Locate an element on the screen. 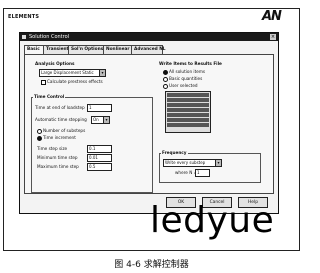  all-items-label: All solution items is located at coordinates (187, 71).